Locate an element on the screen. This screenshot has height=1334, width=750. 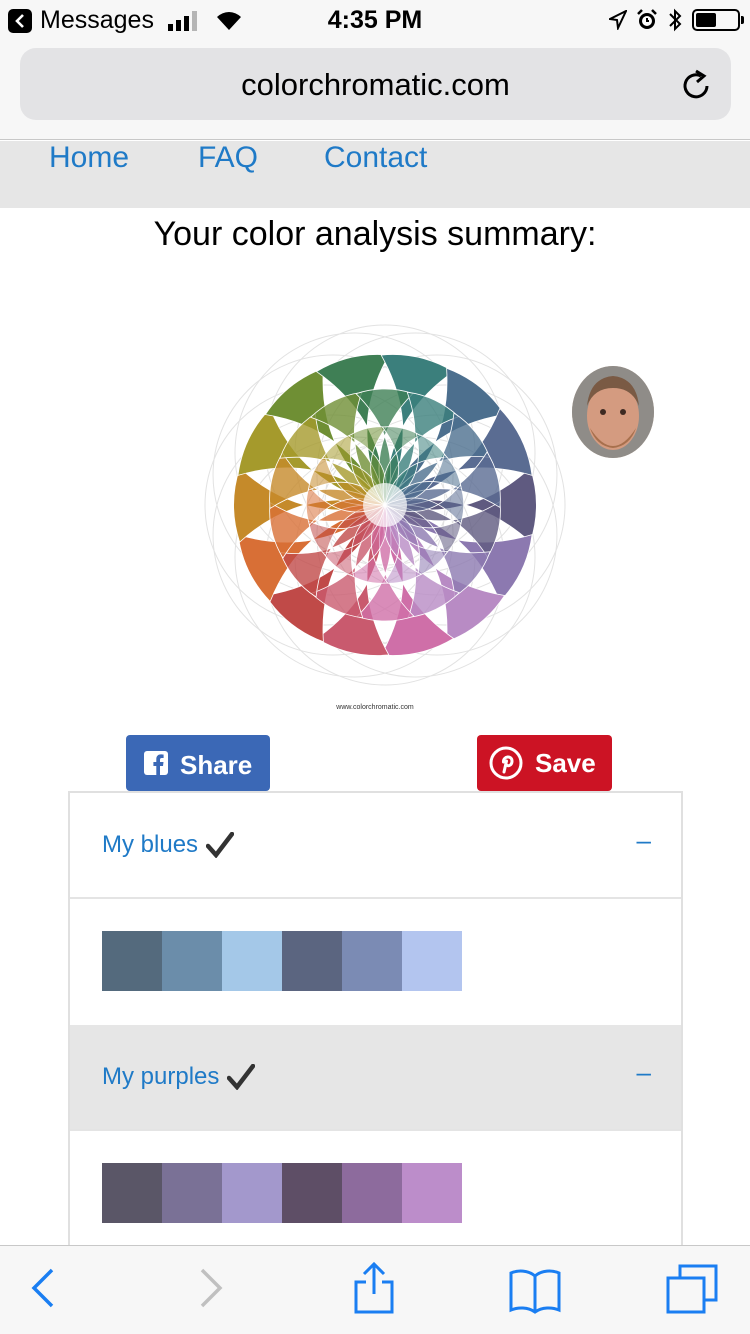
facebook-share-label: Share is located at coordinates (216, 765).